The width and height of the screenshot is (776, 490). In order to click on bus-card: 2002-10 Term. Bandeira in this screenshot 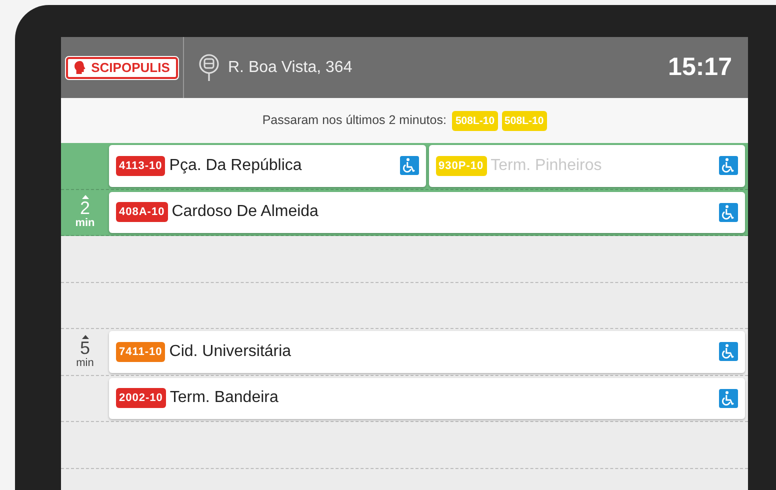, I will do `click(427, 398)`.